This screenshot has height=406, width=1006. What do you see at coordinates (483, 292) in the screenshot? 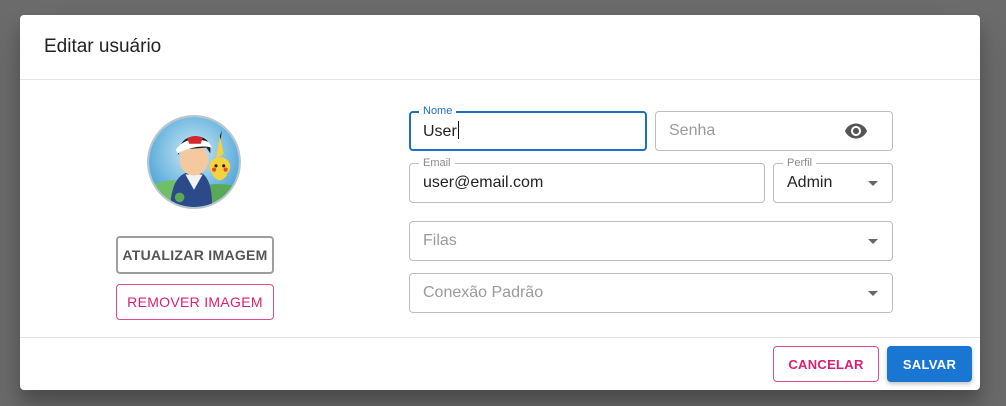
I see `default-connection-placeholder: Conexão Padrão` at bounding box center [483, 292].